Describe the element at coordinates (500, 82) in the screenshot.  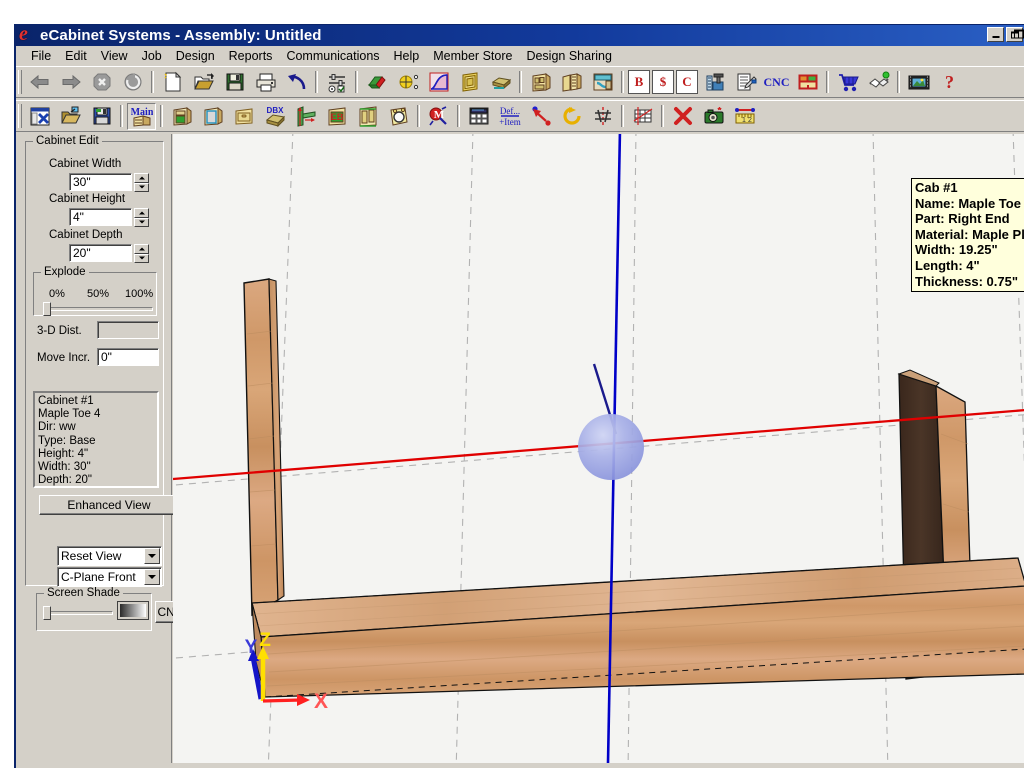
I see `panel-icon` at that location.